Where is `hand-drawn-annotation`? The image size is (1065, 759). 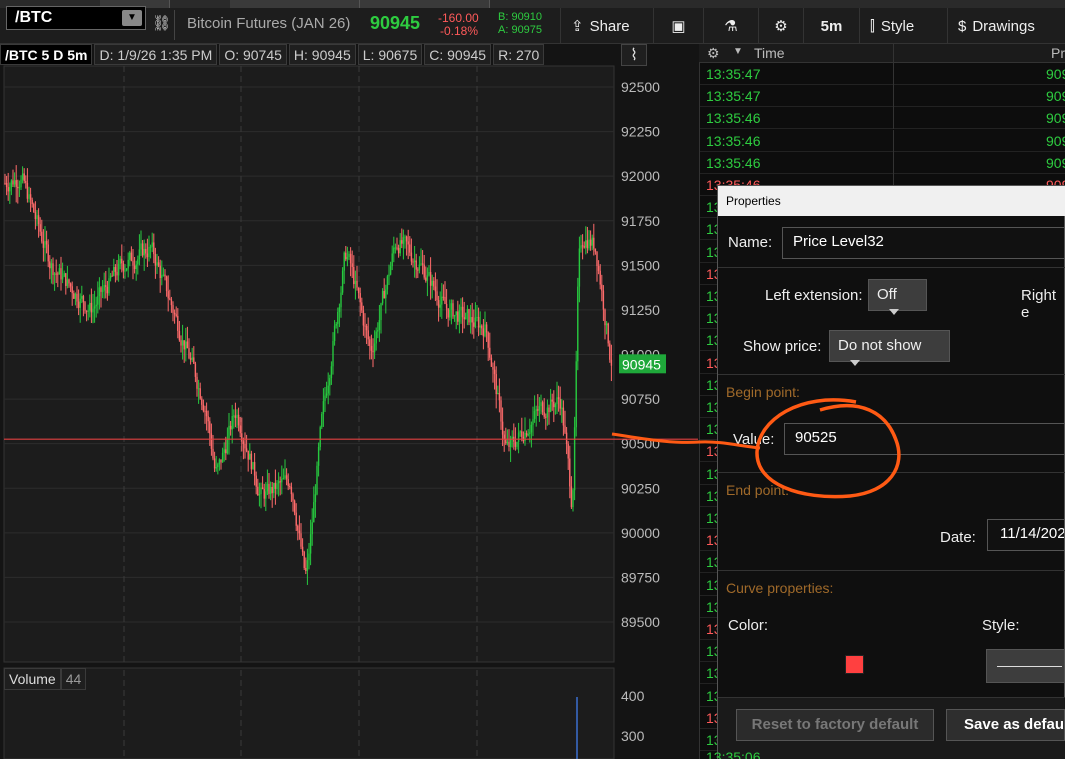
hand-drawn-annotation is located at coordinates (756, 448).